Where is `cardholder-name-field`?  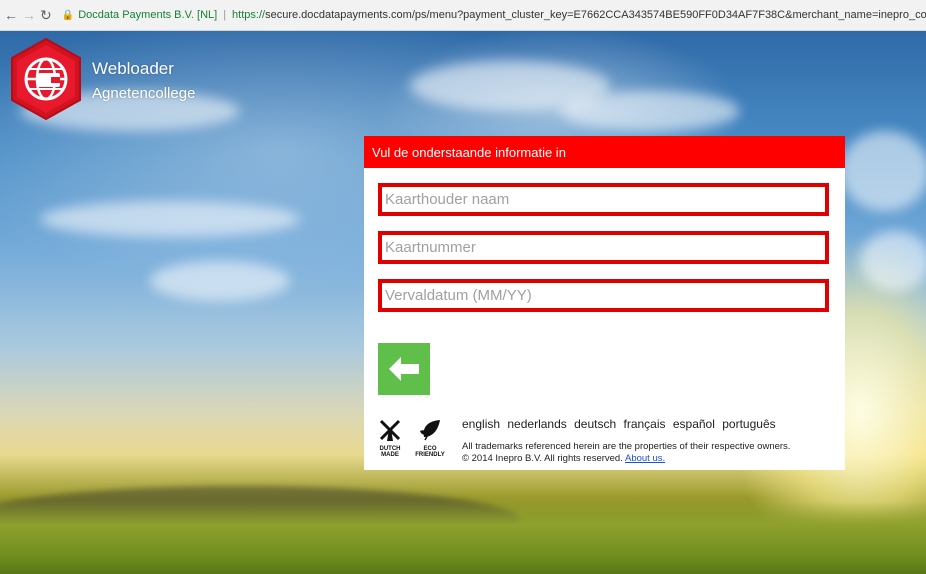 cardholder-name-field is located at coordinates (603, 199).